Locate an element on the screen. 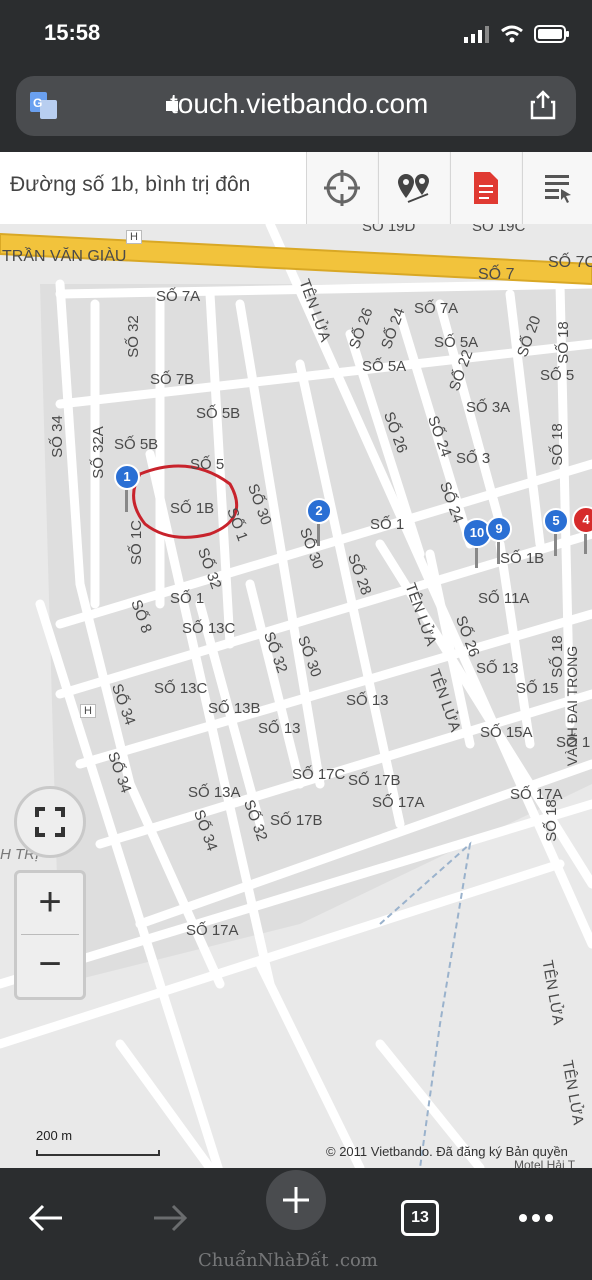 This screenshot has width=592, height=1280. clock: 15:58 is located at coordinates (72, 32).